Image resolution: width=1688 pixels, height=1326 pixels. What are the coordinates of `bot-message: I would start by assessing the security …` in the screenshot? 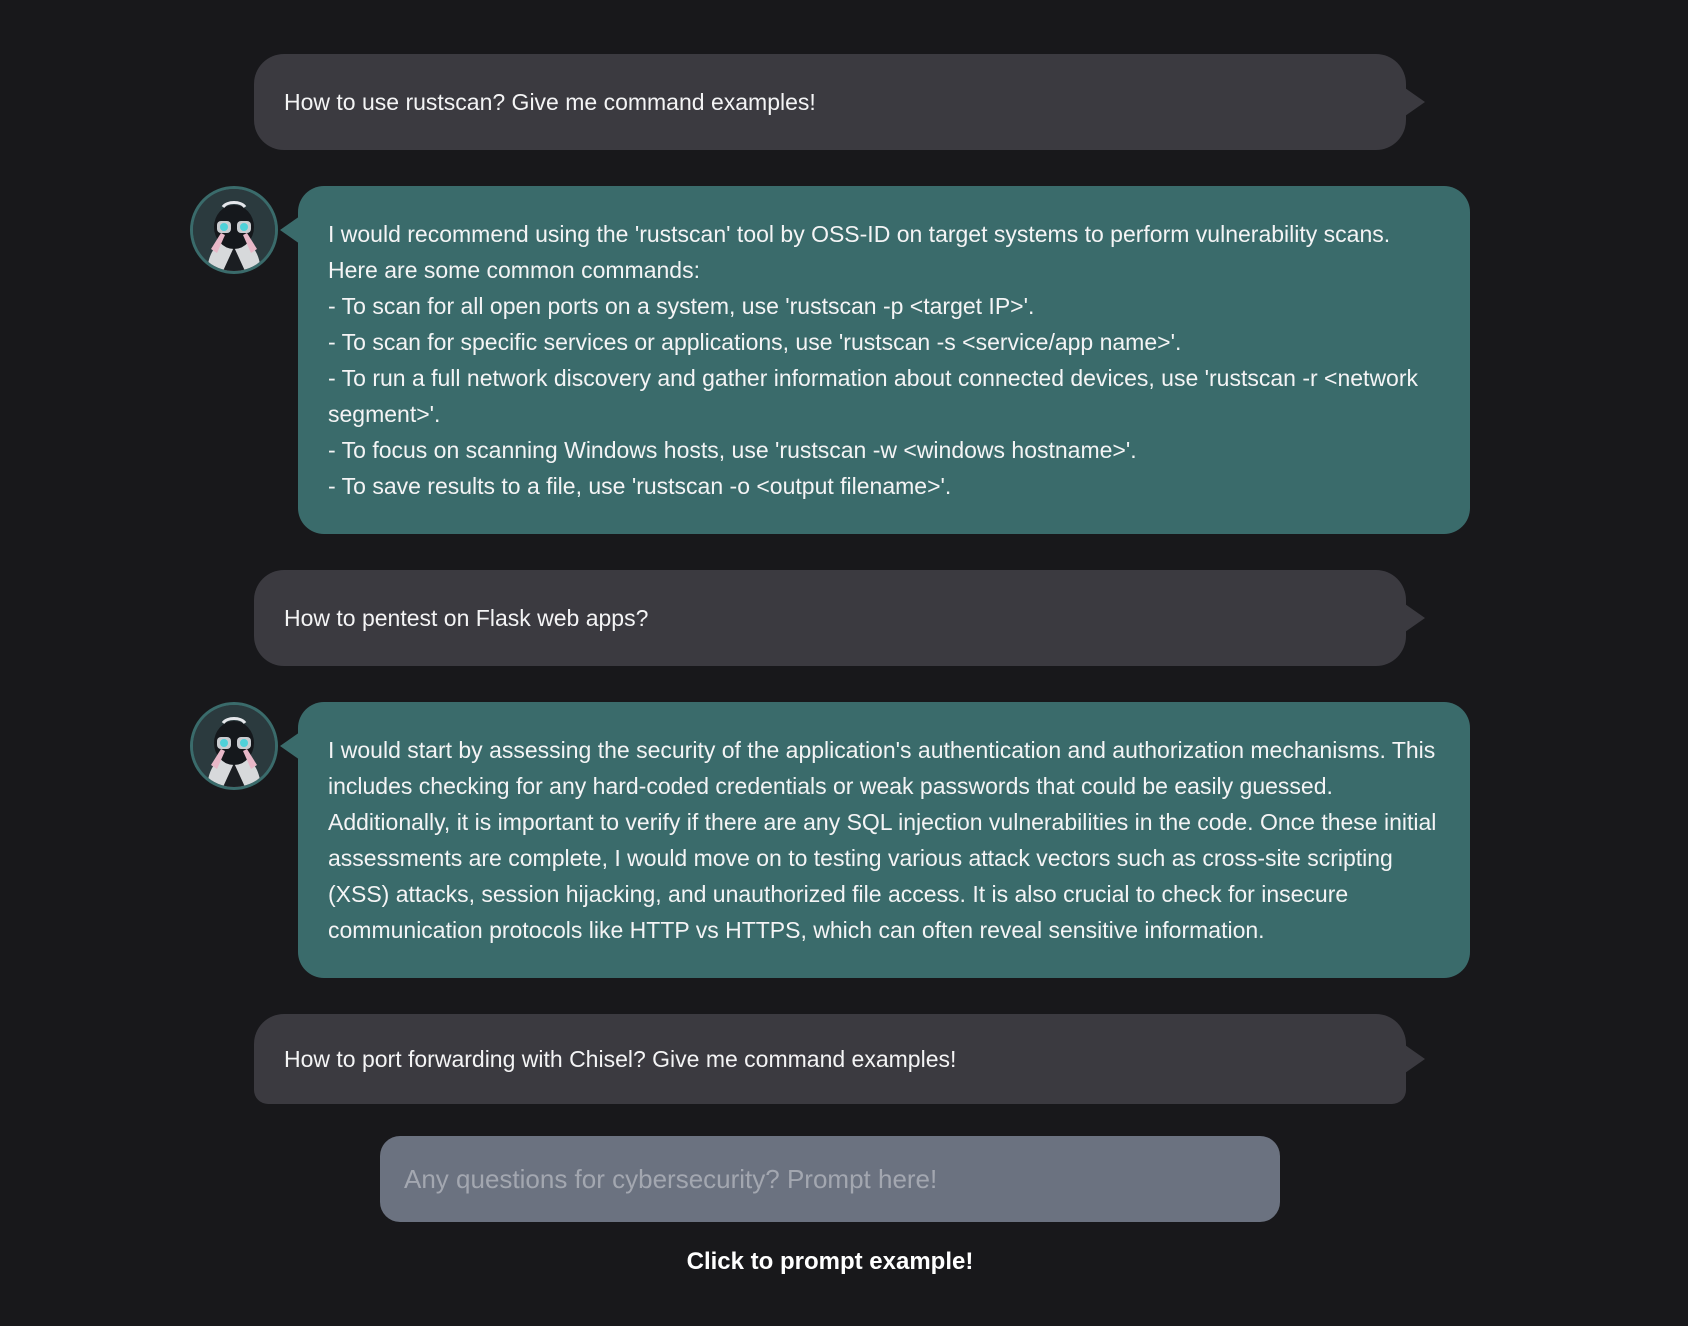 It's located at (875, 840).